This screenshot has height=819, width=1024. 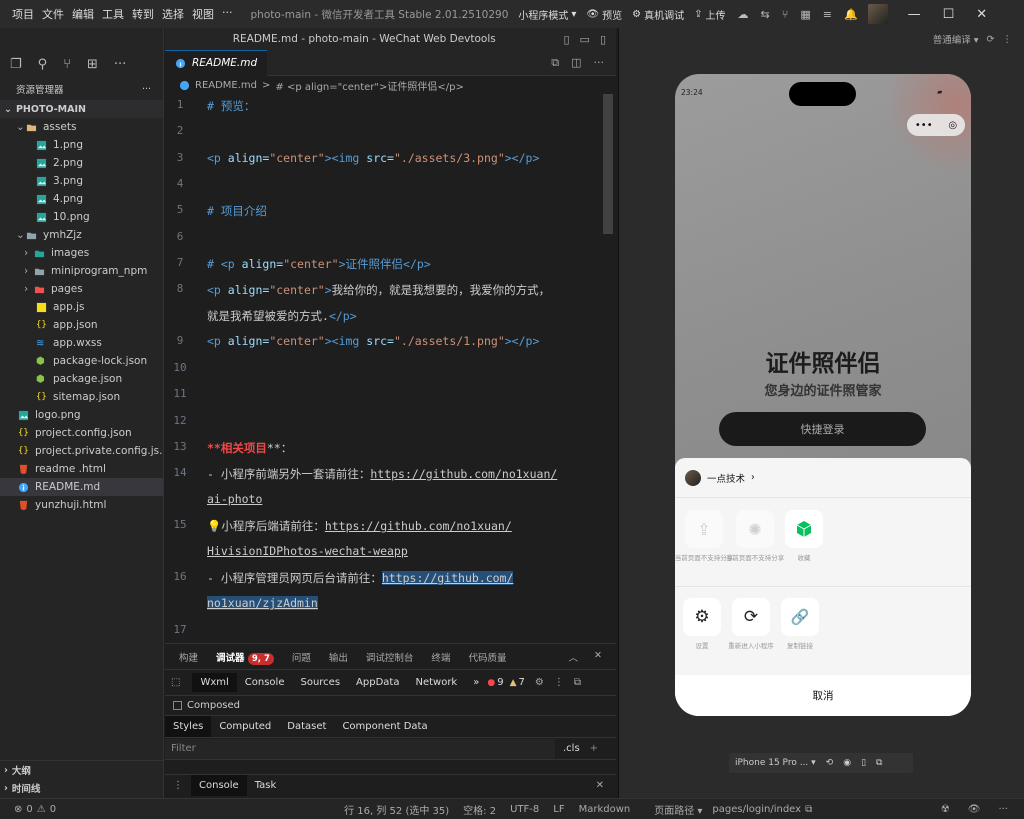 I want to click on breadcrumb-file: README.md, so click(x=226, y=85).